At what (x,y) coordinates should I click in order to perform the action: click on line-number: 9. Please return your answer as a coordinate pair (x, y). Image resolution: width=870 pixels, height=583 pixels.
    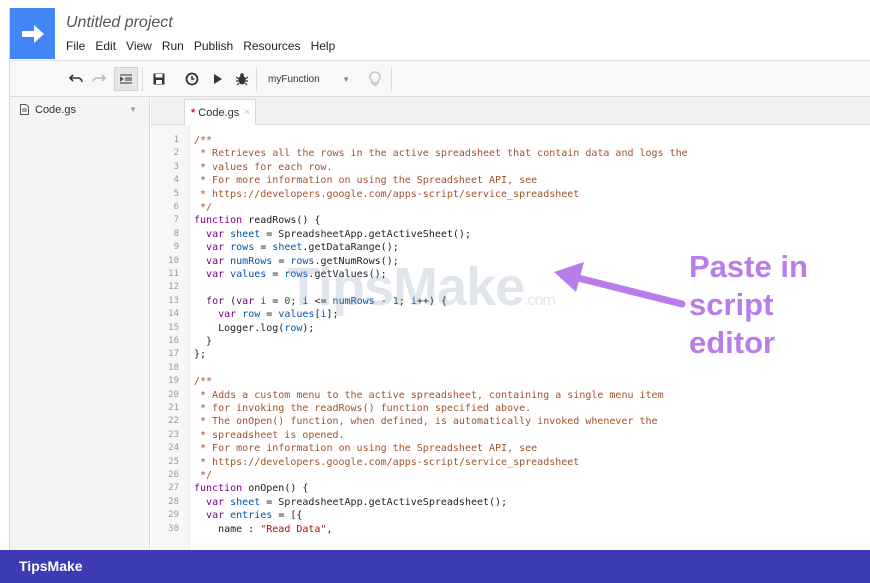
    Looking at the image, I should click on (176, 247).